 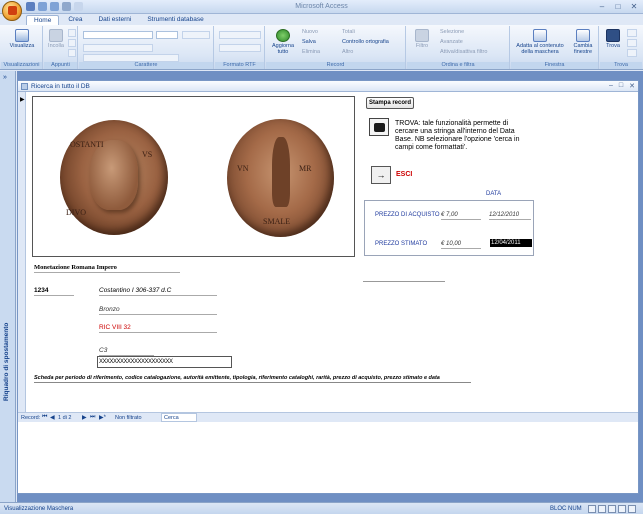 What do you see at coordinates (164, 362) in the screenshot?
I see `pattern-field: XXXXXXXXXXXXXXXXXXXXX` at bounding box center [164, 362].